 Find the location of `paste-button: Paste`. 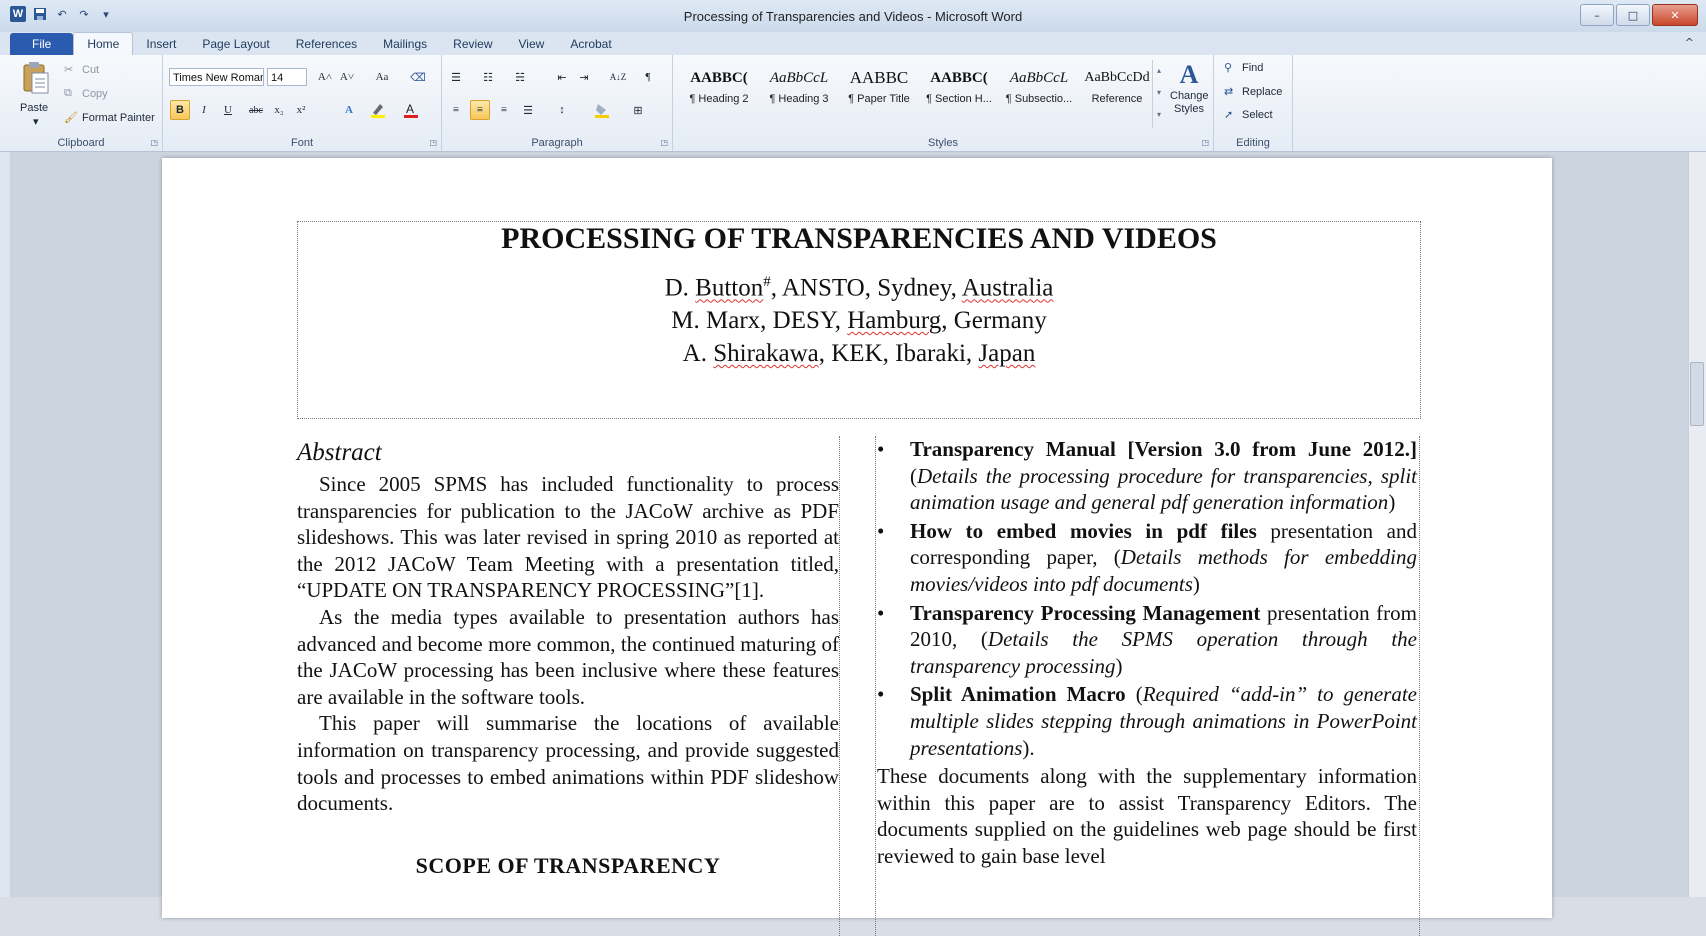

paste-button: Paste is located at coordinates (34, 108).